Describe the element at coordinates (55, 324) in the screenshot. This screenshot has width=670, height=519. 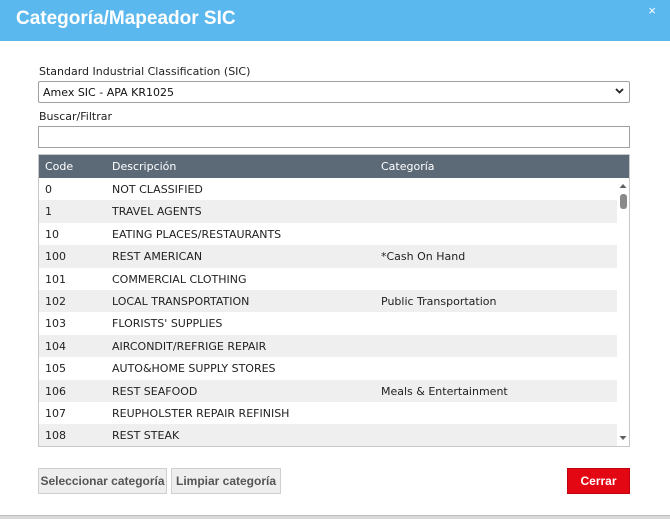
I see `cell-code: 103` at that location.